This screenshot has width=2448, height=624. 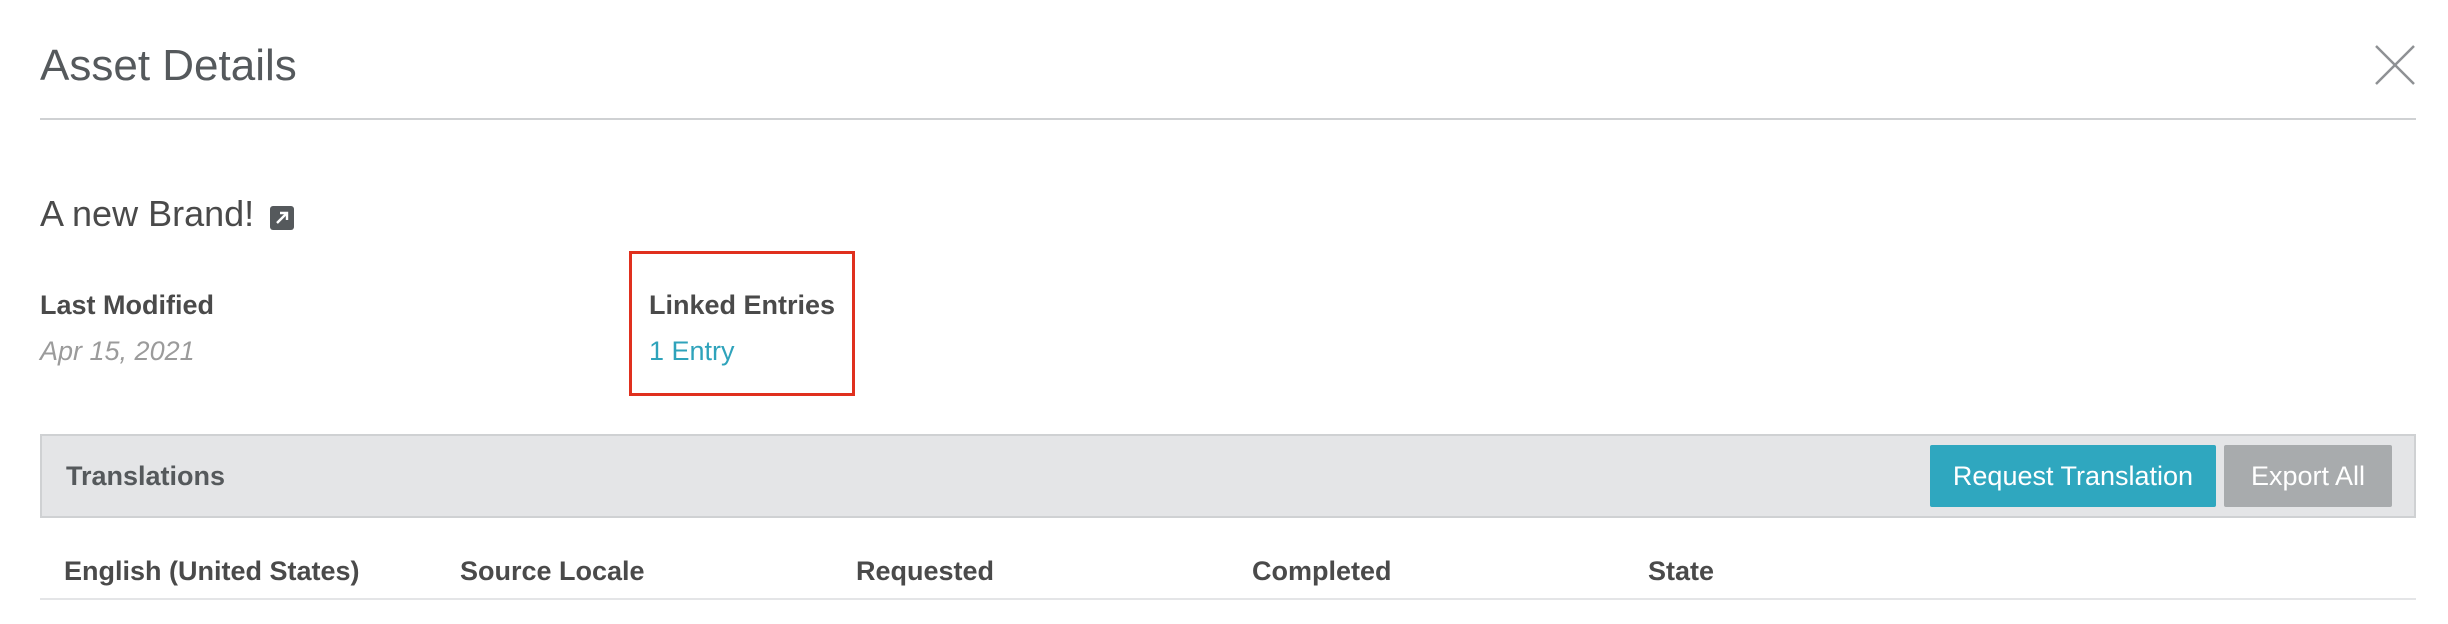 What do you see at coordinates (127, 329) in the screenshot?
I see `last-modified-block: Last Modified Apr 15, 2021` at bounding box center [127, 329].